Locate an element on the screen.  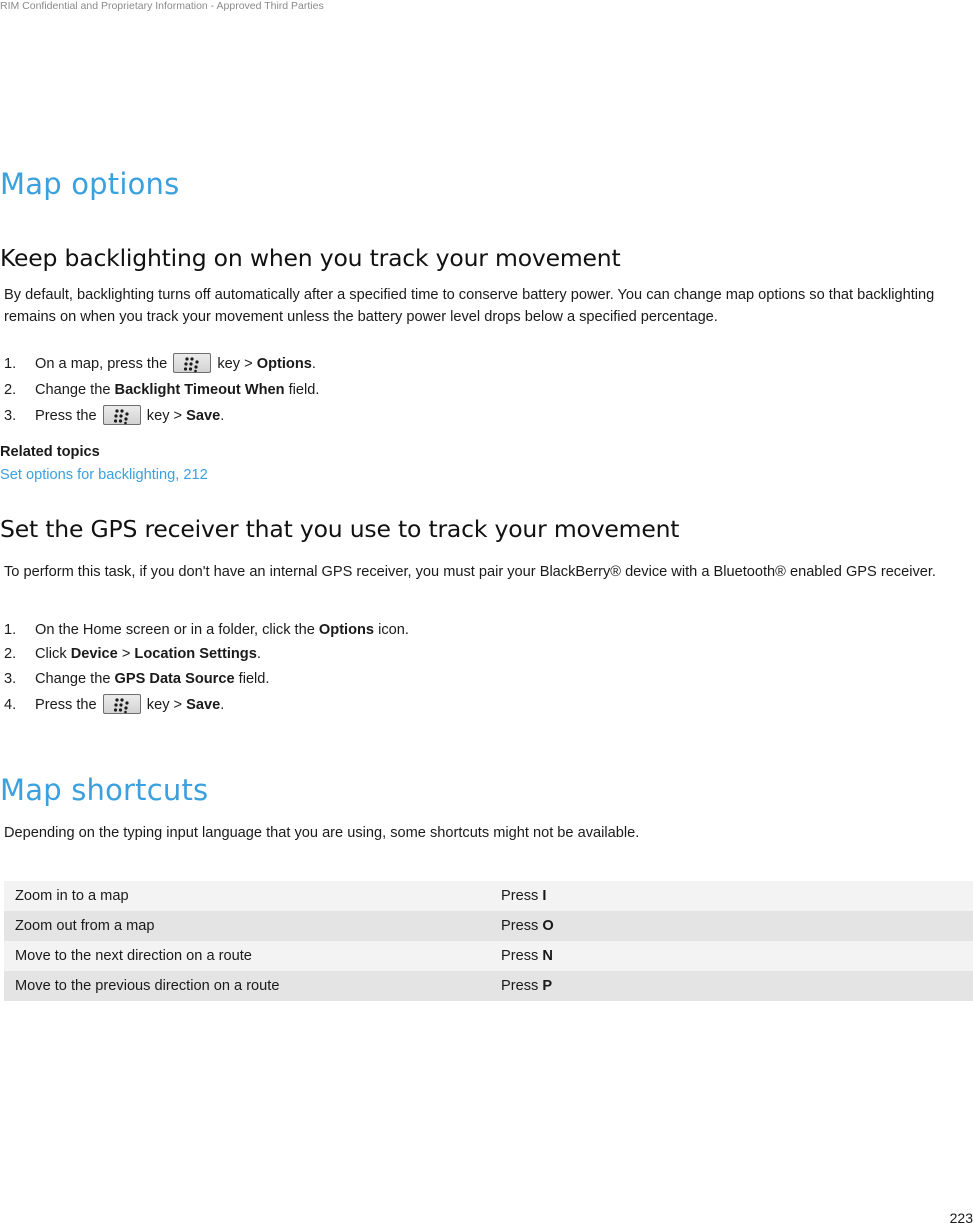
shortcut-key: P is located at coordinates (547, 986).